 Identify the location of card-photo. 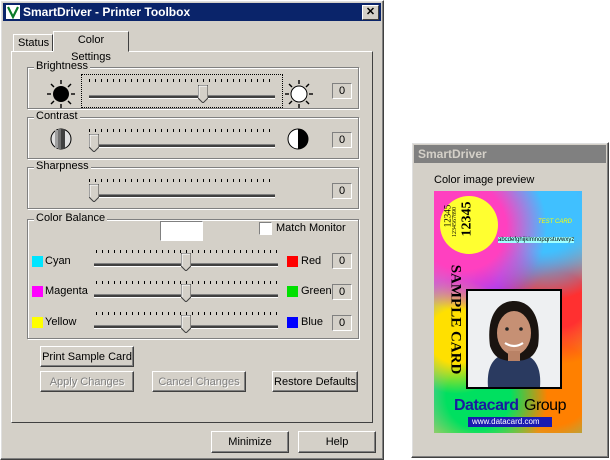
(514, 339).